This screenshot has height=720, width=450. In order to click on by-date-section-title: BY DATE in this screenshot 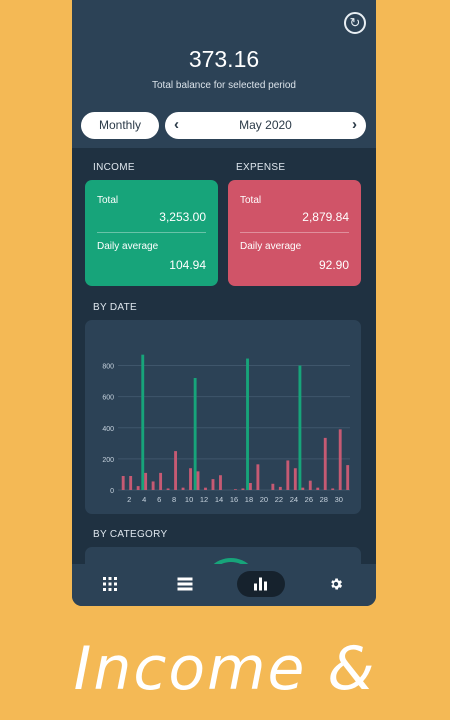, I will do `click(115, 307)`.